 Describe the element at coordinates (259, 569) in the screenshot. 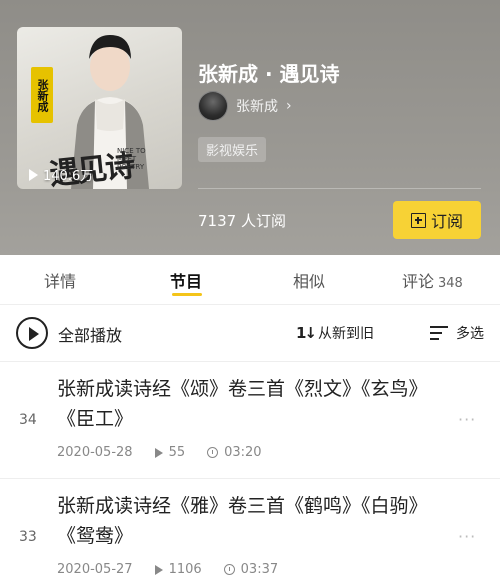

I see `episode-duration: 03:37` at that location.